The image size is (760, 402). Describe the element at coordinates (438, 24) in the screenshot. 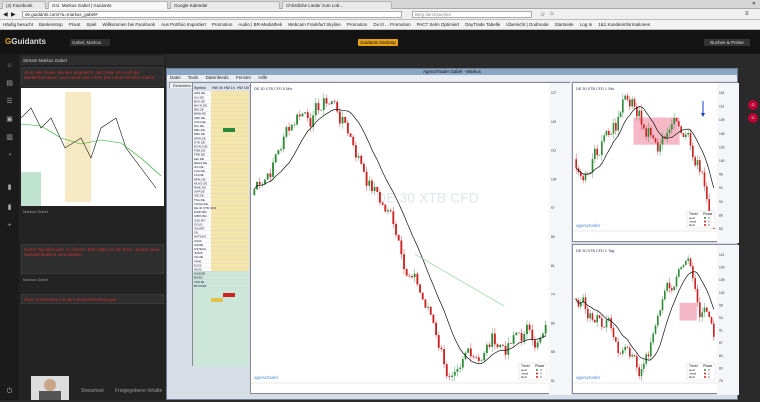

I see `bookmark-item: PACT Selm Optimiert` at that location.